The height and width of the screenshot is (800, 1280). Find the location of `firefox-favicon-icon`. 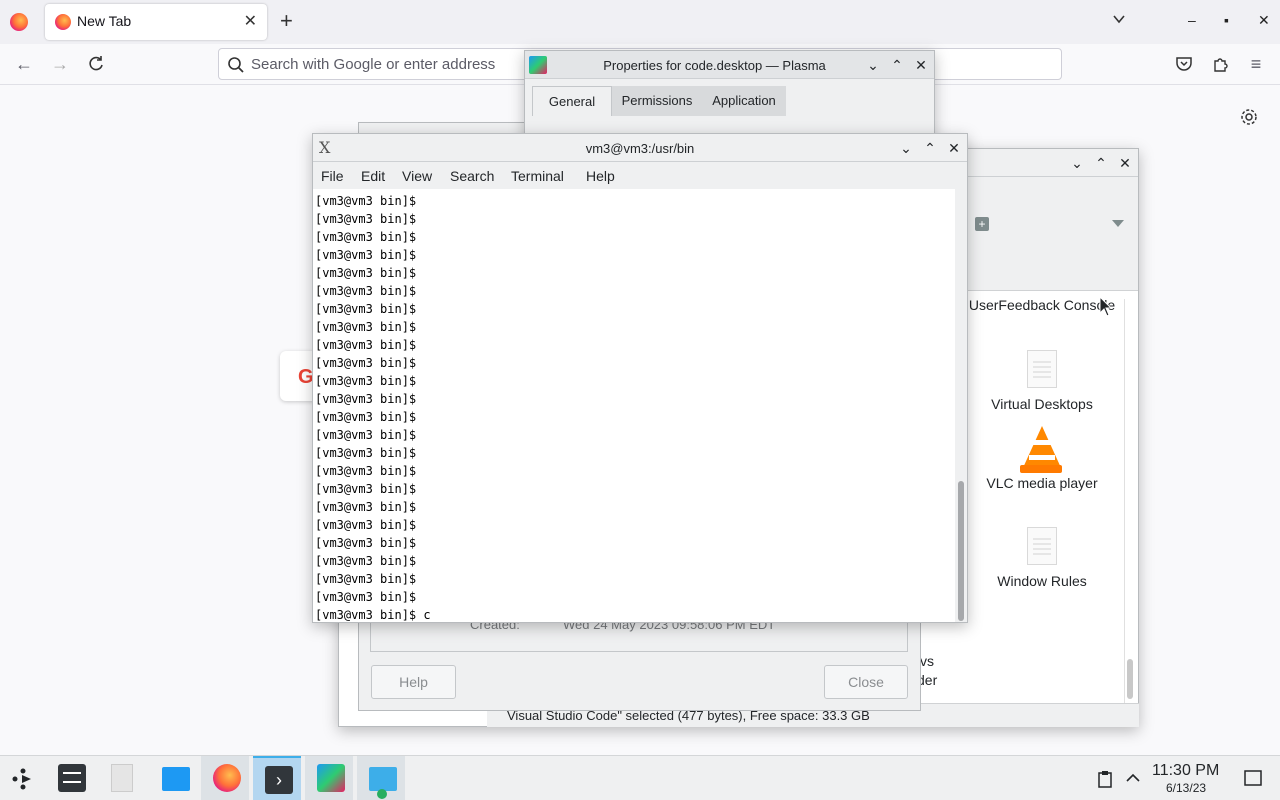

firefox-favicon-icon is located at coordinates (63, 22).